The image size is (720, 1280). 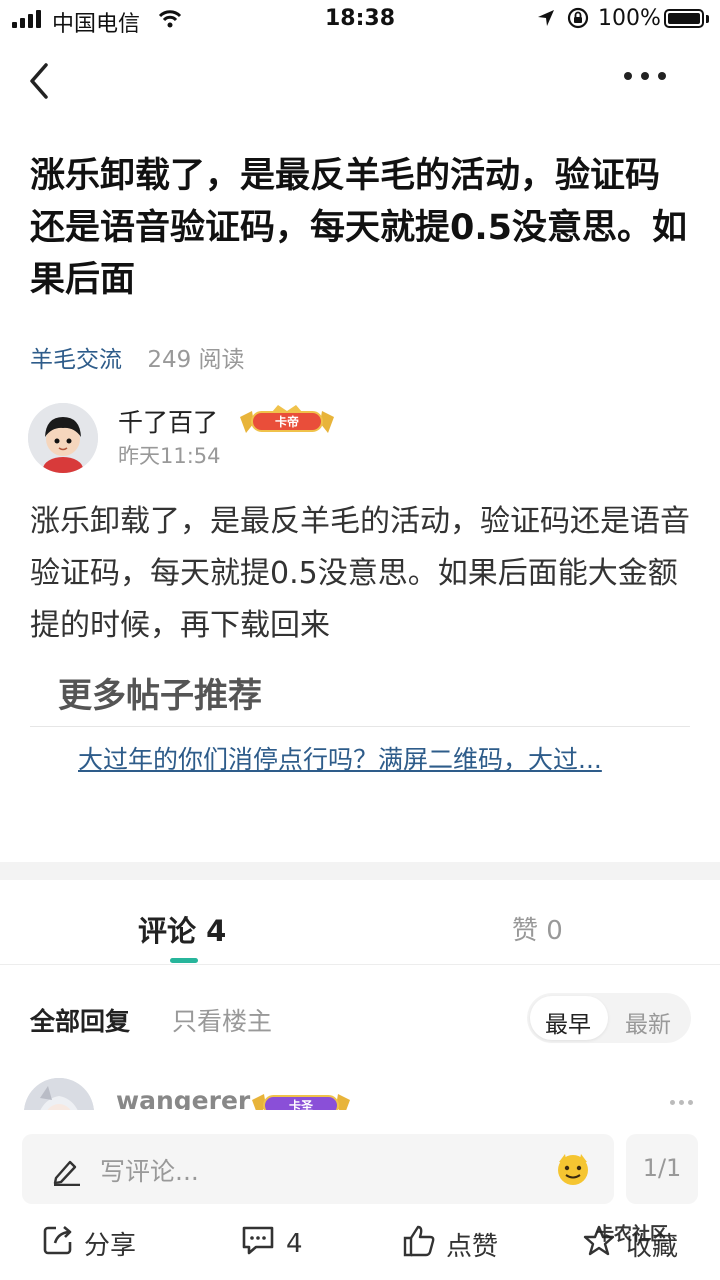 What do you see at coordinates (568, 1022) in the screenshot?
I see `sort-earliest: 最早` at bounding box center [568, 1022].